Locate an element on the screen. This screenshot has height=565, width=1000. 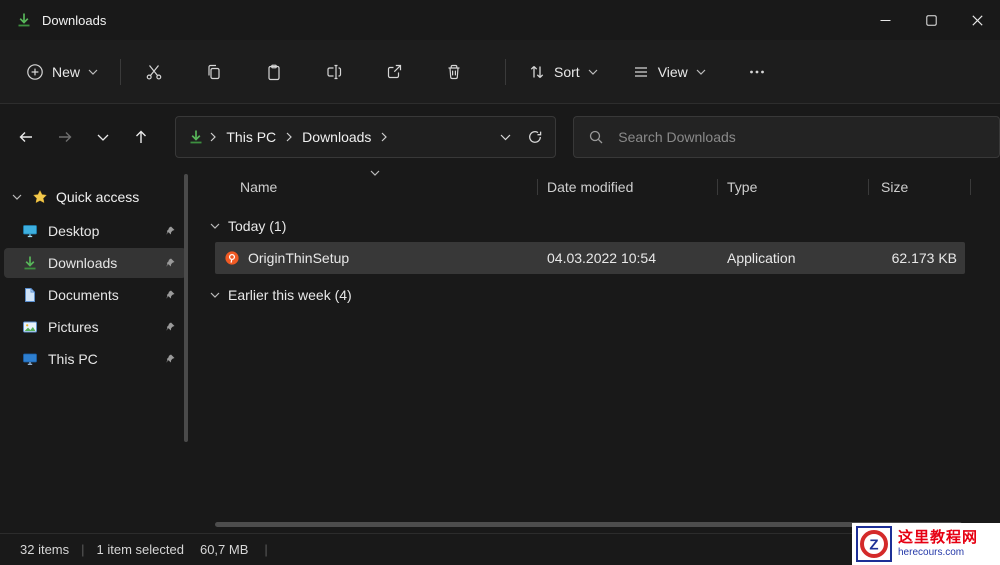
recent-locations-button is located at coordinates (103, 137).